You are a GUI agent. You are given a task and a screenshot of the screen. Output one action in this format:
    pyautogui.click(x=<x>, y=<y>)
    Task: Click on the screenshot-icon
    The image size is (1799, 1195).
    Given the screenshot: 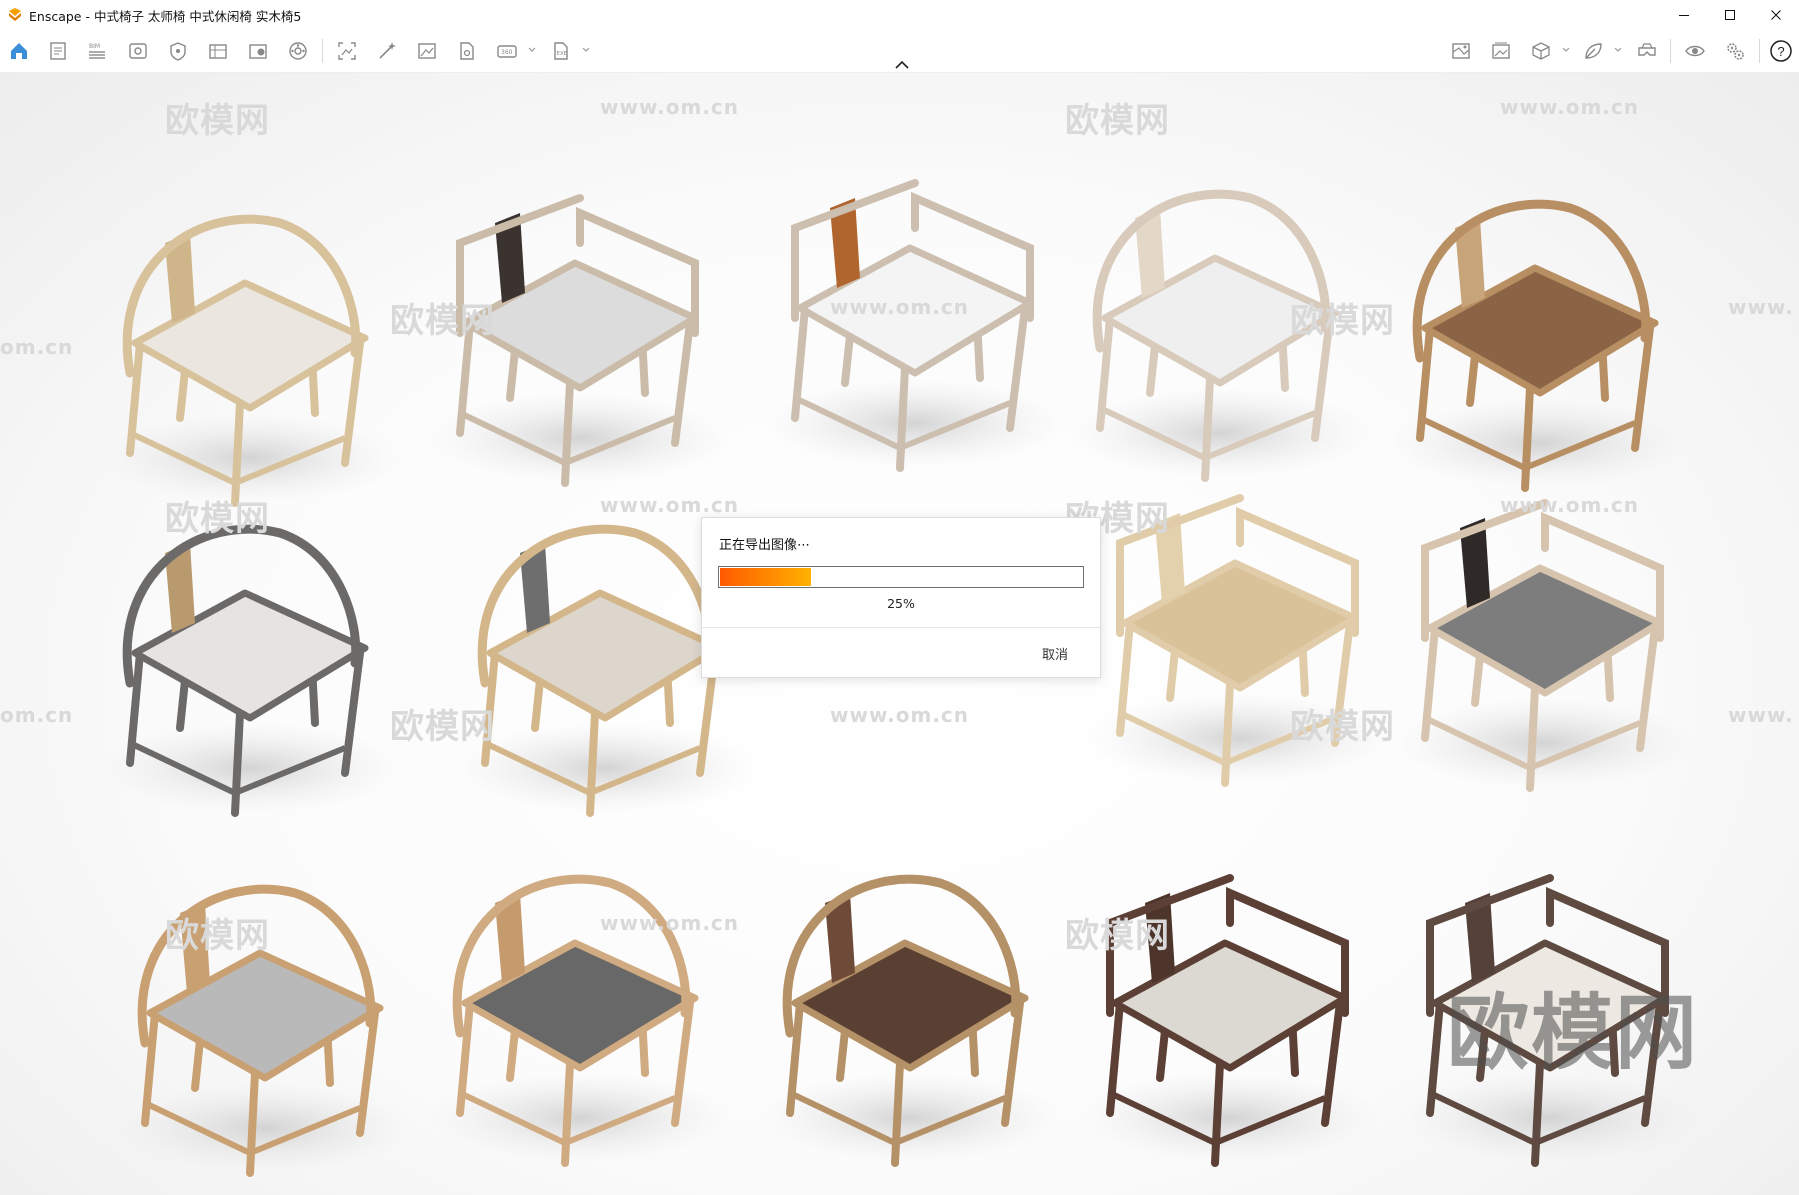 What is the action you would take?
    pyautogui.click(x=347, y=51)
    